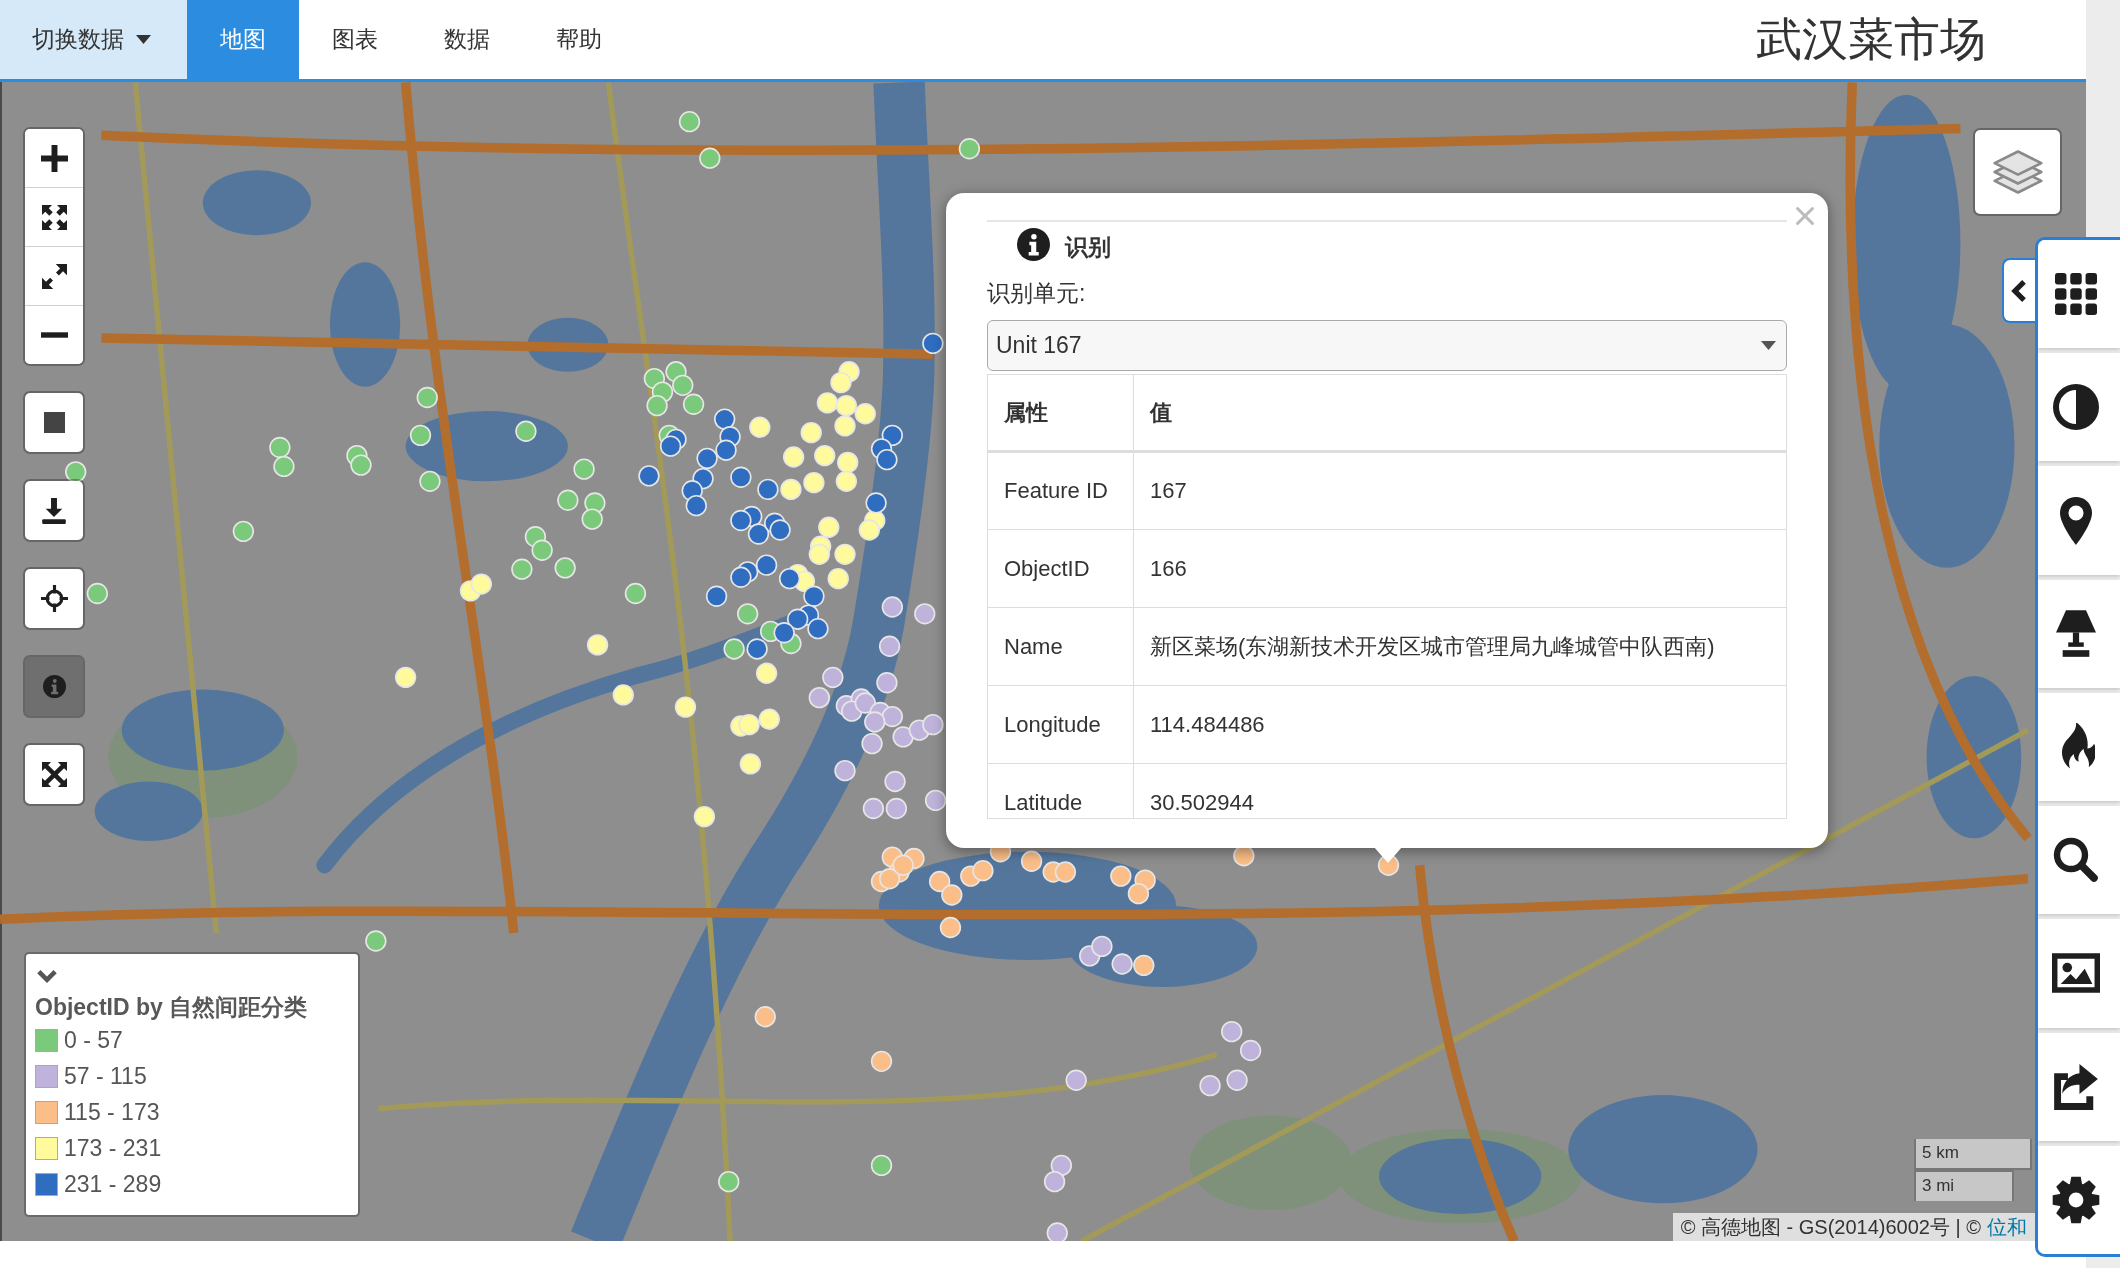  I want to click on table-cell: 166, so click(1460, 568).